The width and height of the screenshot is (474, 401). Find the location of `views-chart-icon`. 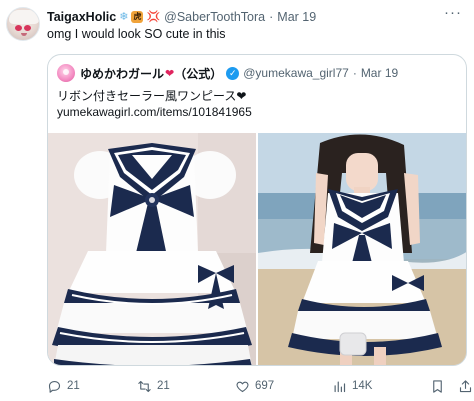

views-chart-icon is located at coordinates (340, 386).